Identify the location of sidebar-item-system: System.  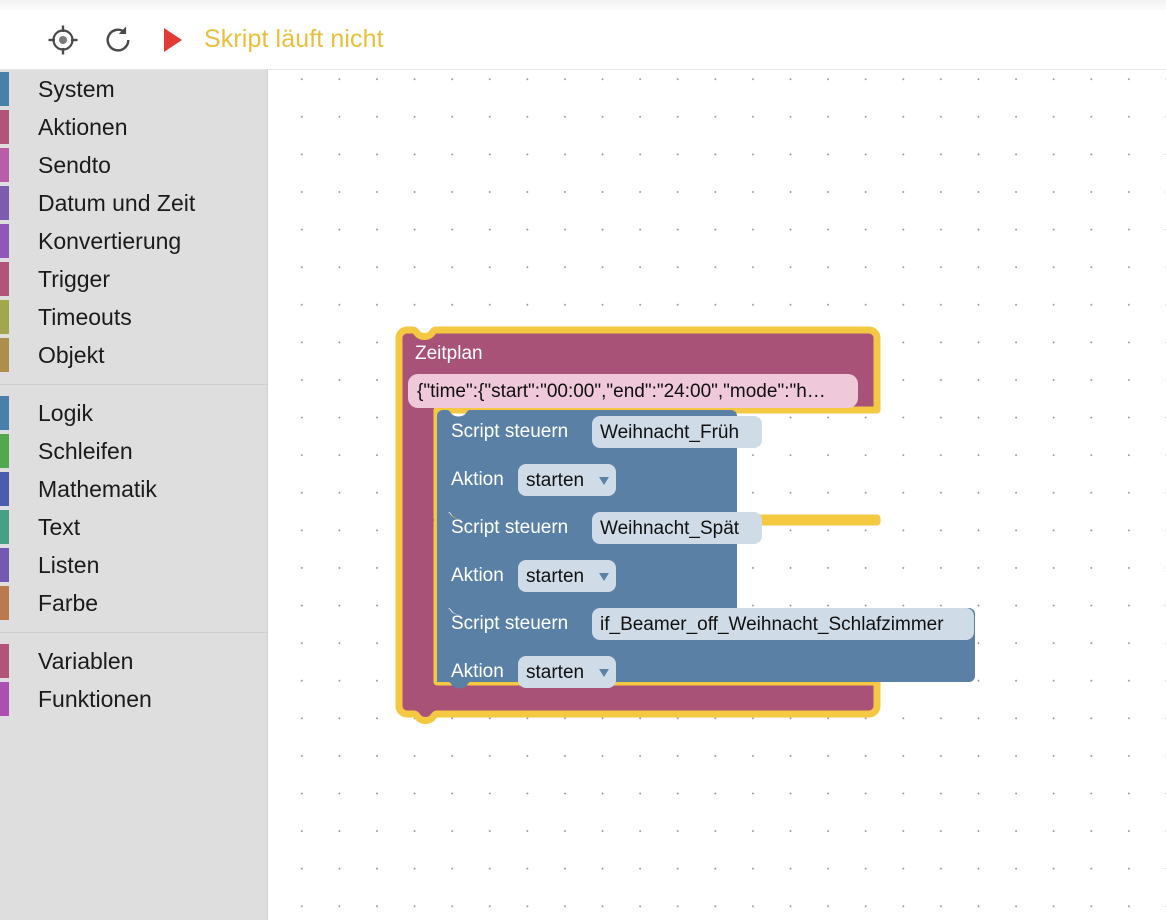
(133, 89).